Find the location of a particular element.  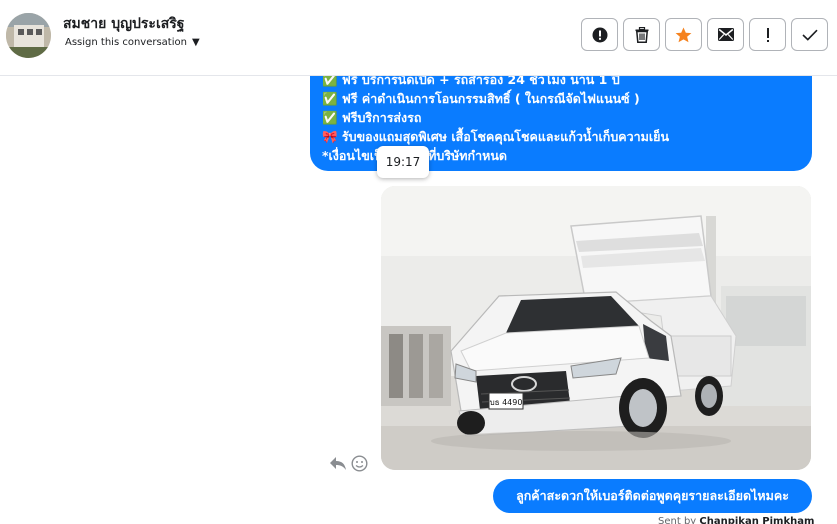

envelope-icon is located at coordinates (725, 34).